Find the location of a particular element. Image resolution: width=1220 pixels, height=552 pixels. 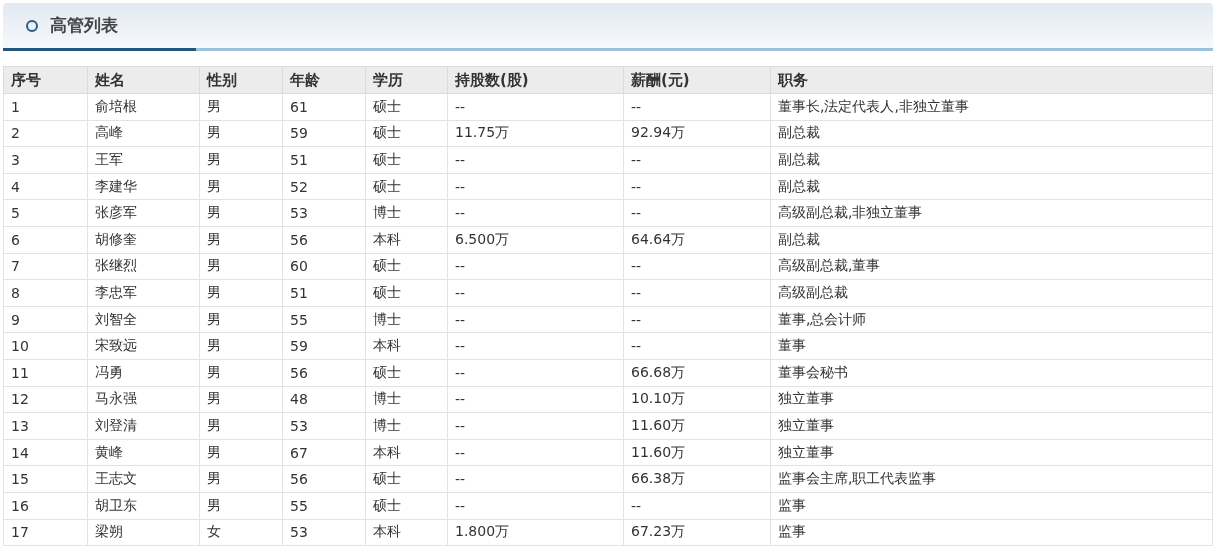

column-header: 薪酬(元) is located at coordinates (697, 80).